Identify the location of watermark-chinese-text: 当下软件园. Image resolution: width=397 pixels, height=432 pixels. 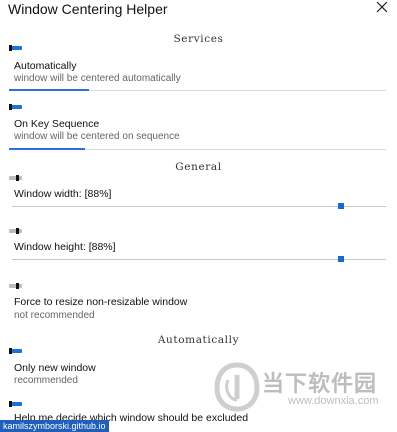
(320, 383).